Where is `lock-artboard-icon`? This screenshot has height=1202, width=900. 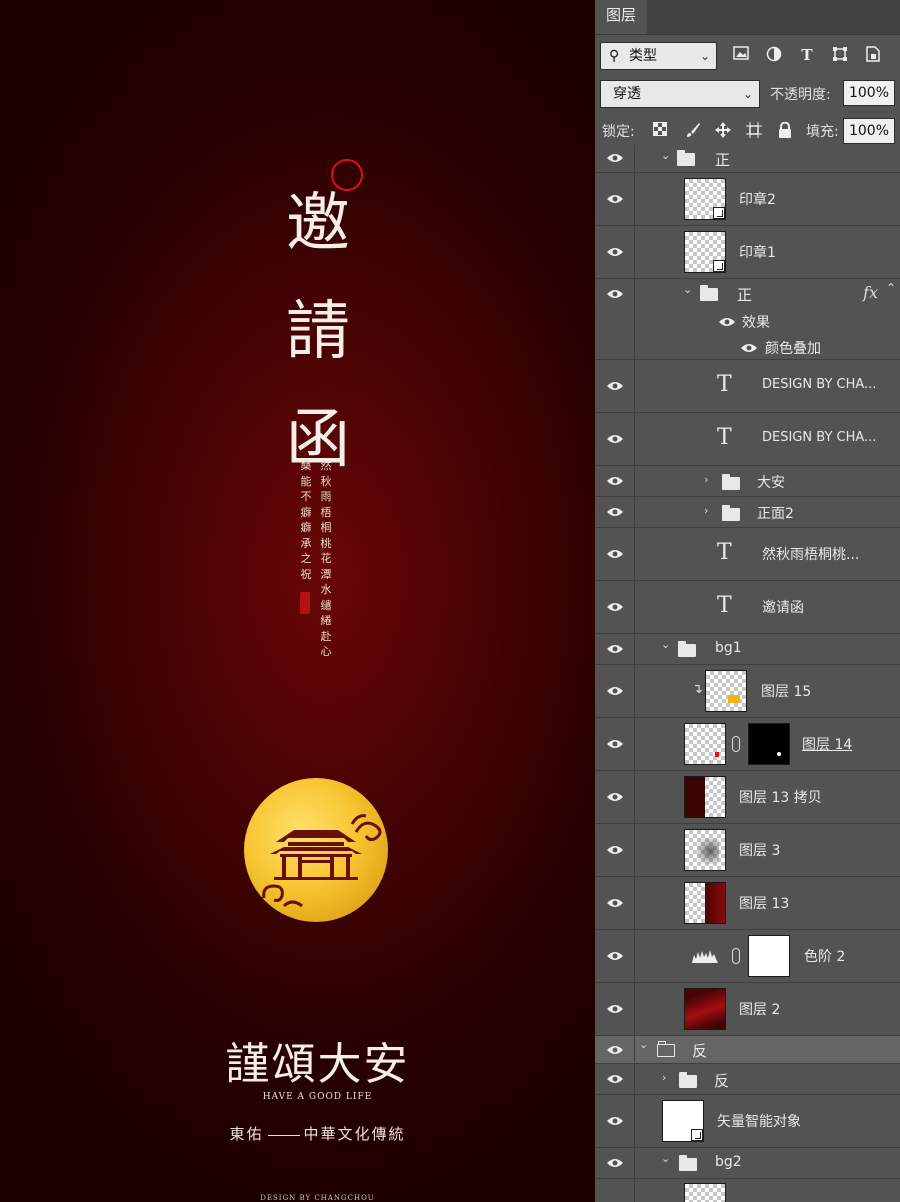 lock-artboard-icon is located at coordinates (754, 131).